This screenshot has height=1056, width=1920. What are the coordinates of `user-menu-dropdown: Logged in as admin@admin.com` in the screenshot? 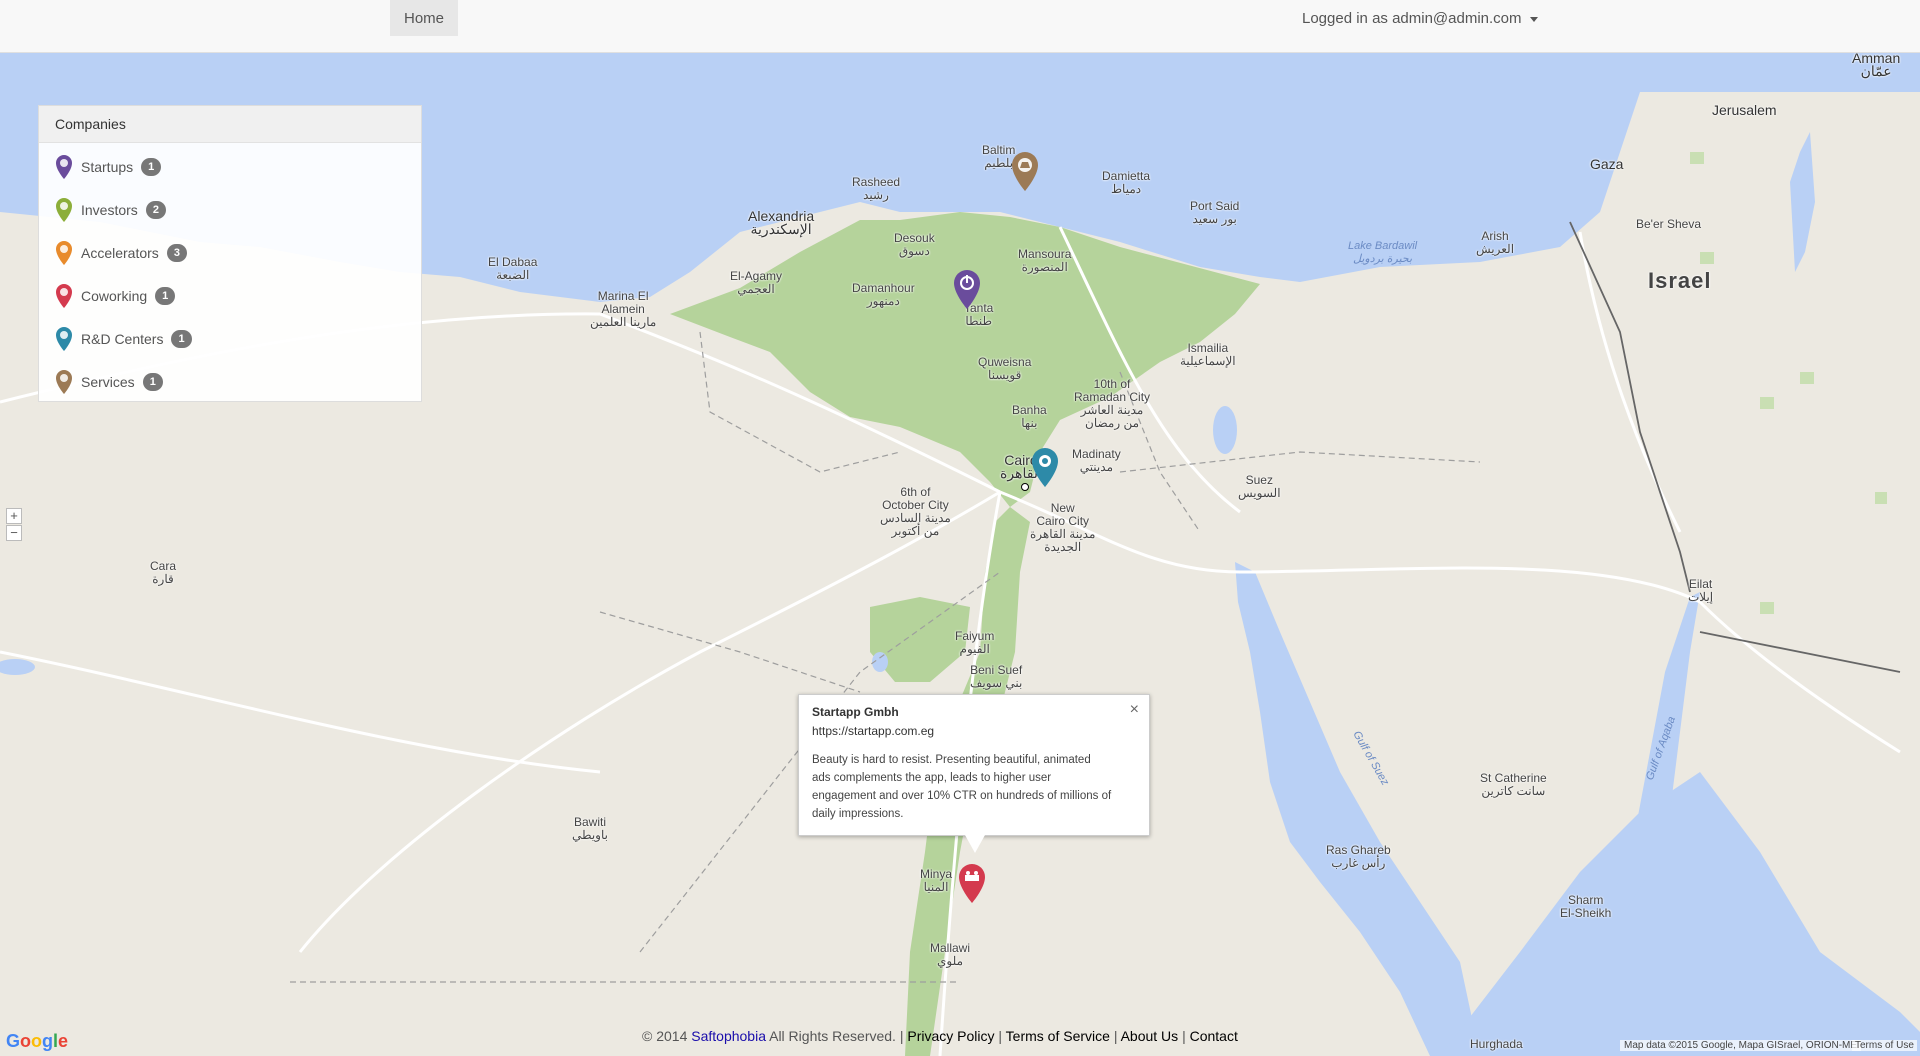 It's located at (1420, 19).